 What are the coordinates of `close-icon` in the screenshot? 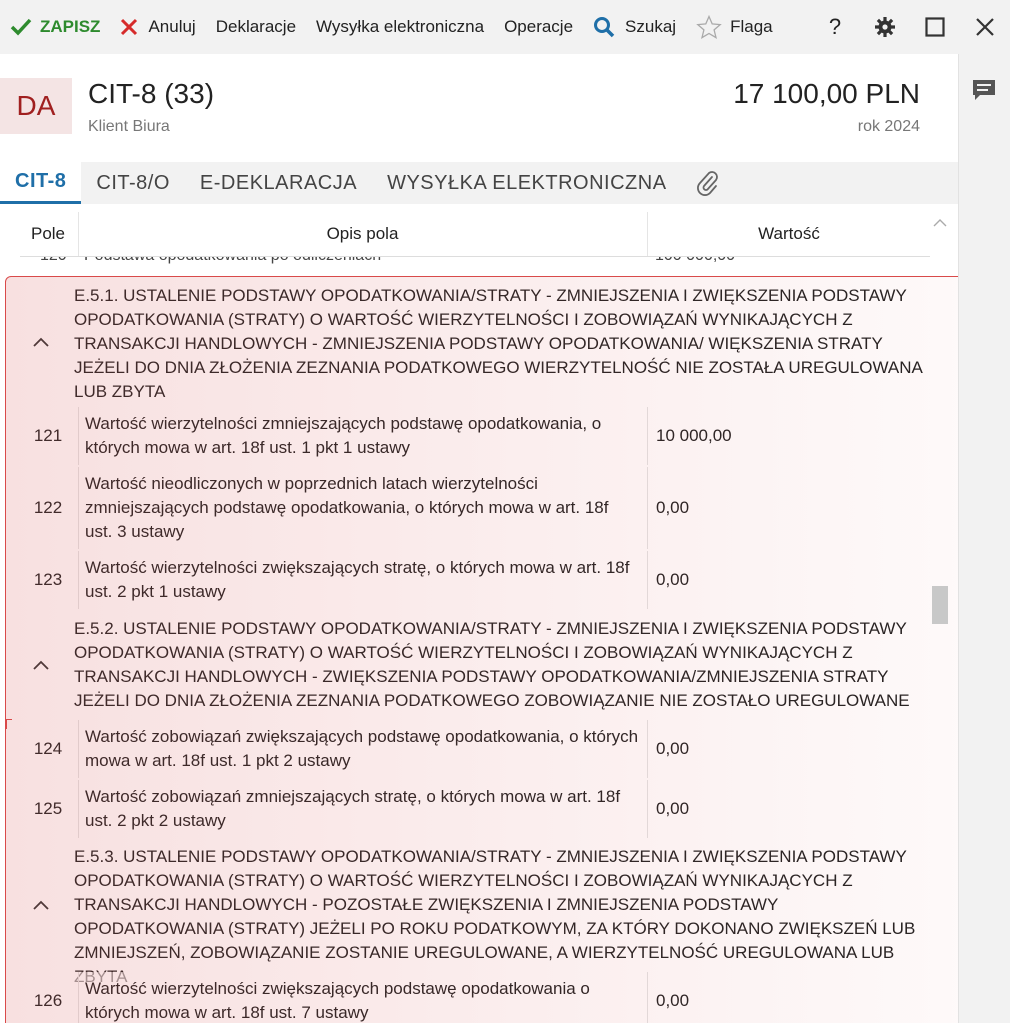 It's located at (985, 27).